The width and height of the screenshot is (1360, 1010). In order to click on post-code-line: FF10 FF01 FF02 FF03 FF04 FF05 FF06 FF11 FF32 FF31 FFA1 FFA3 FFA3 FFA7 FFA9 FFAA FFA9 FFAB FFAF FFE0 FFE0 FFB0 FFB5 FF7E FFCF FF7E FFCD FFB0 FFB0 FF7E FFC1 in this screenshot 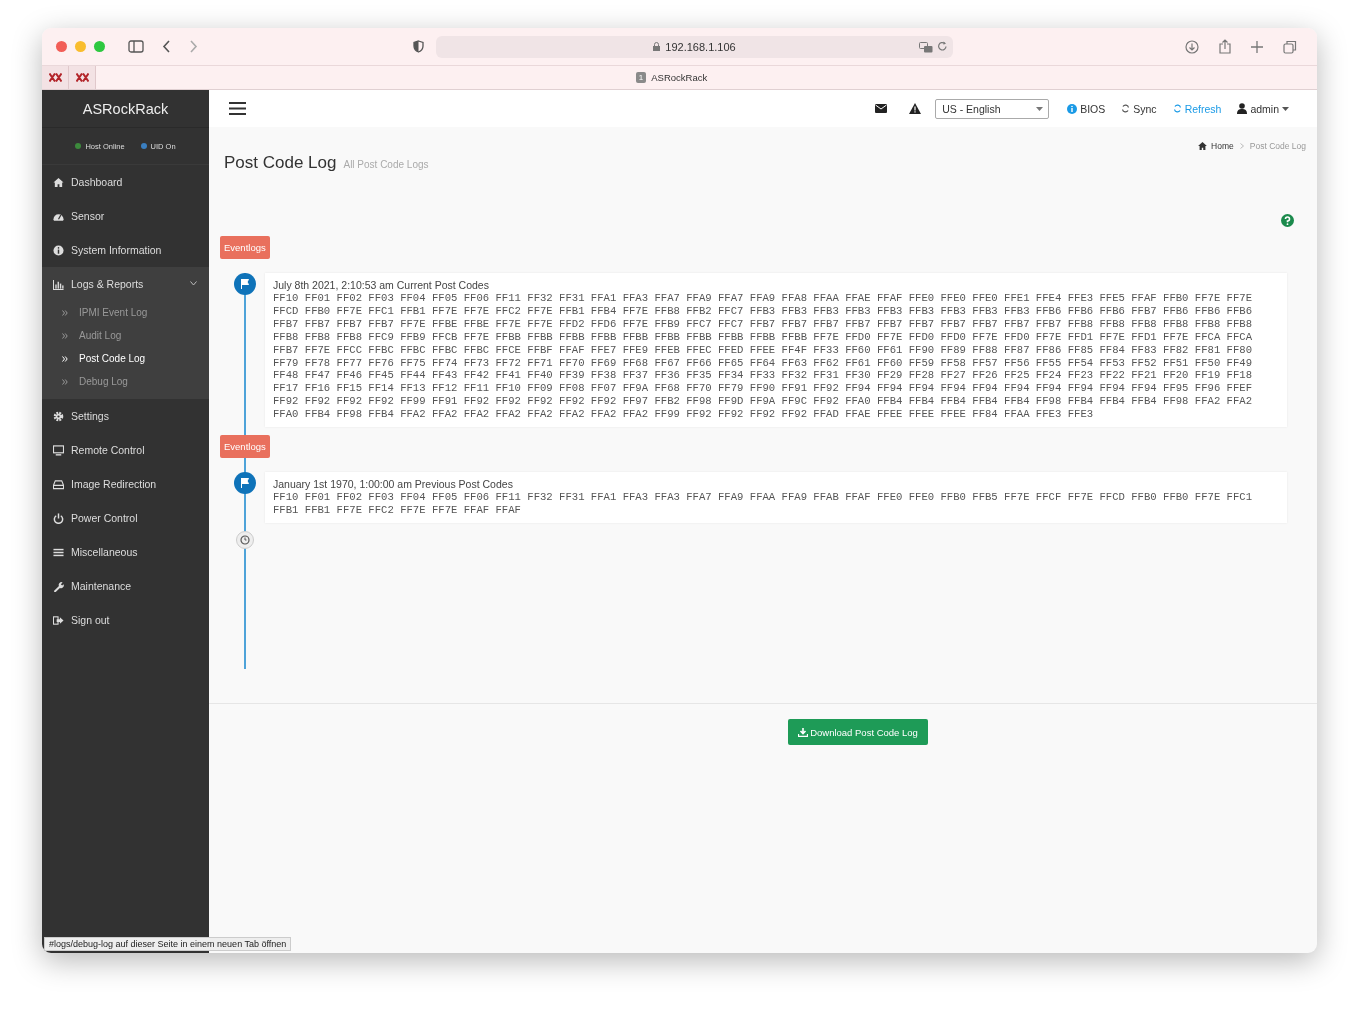, I will do `click(763, 497)`.